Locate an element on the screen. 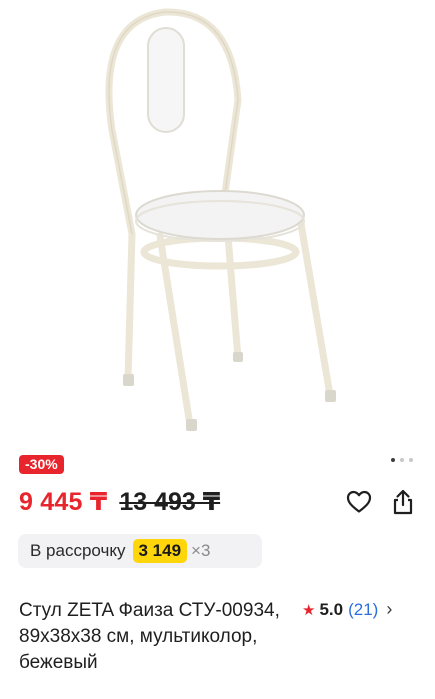 Image resolution: width=435 pixels, height=699 pixels. rating-value: 5.0 is located at coordinates (331, 609).